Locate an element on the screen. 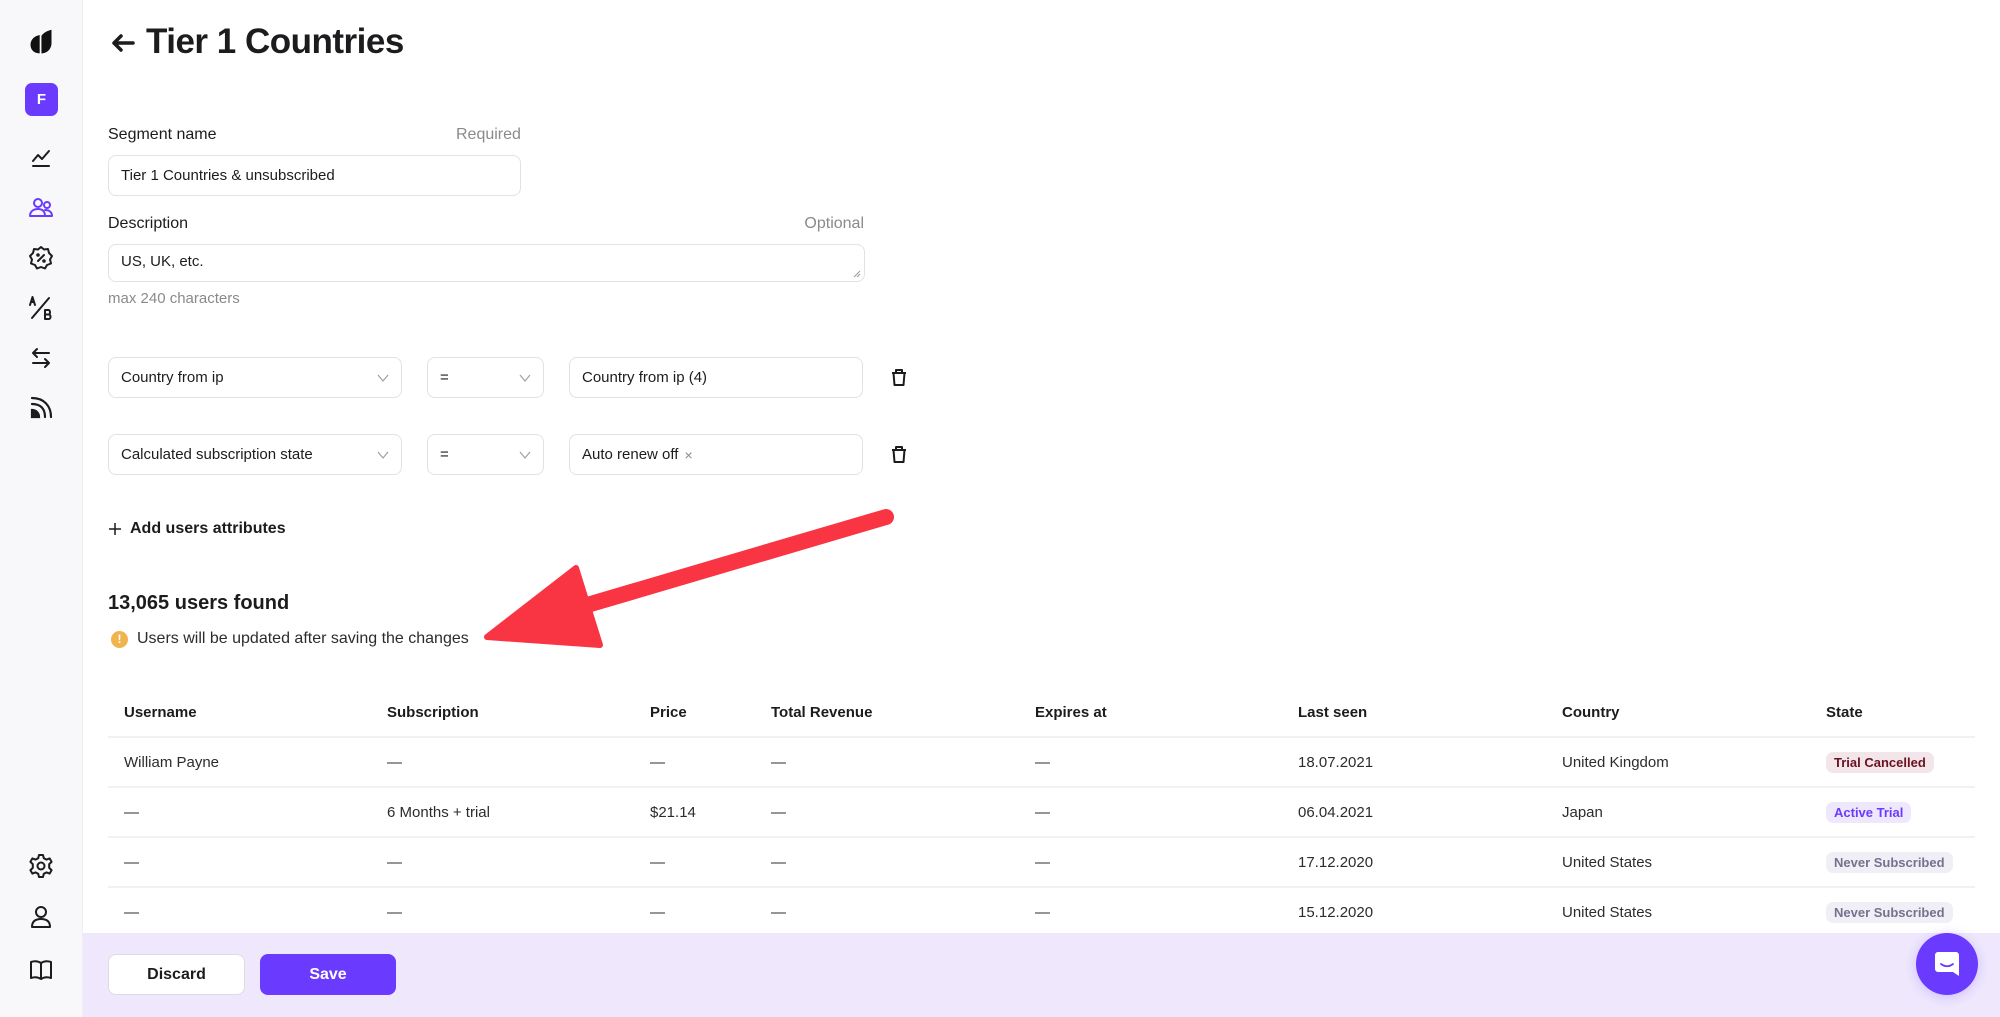  sidebar-item-ab-tests is located at coordinates (41, 308).